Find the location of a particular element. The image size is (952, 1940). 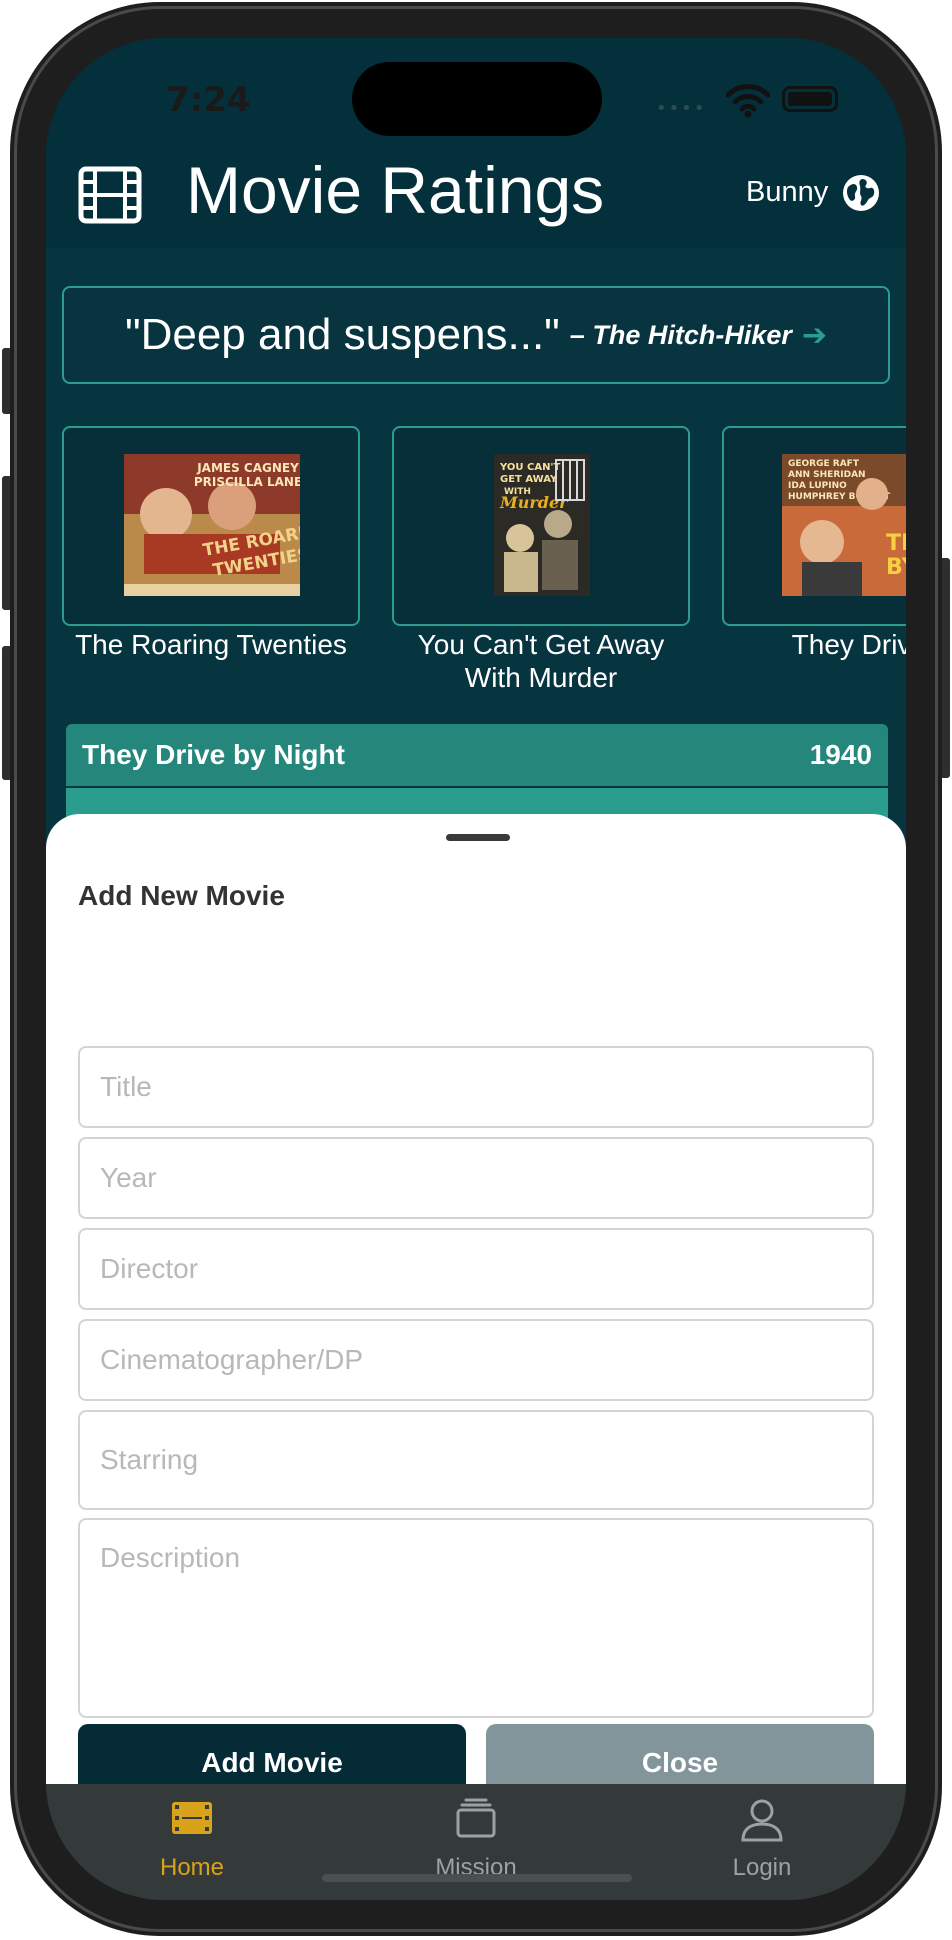

svg-text: PRISCILLA LANE is located at coordinates (247, 482).